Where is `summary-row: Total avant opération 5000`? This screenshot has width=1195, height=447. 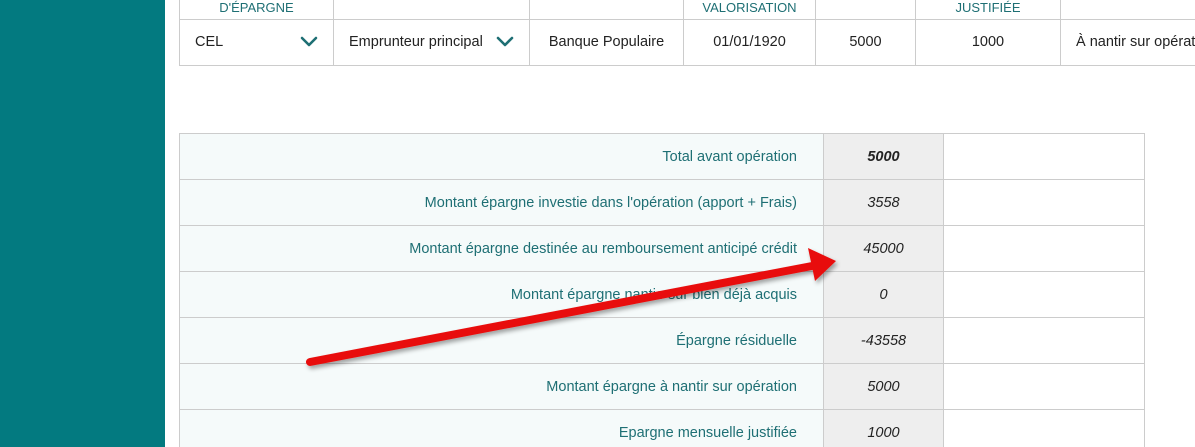 summary-row: Total avant opération 5000 is located at coordinates (662, 156).